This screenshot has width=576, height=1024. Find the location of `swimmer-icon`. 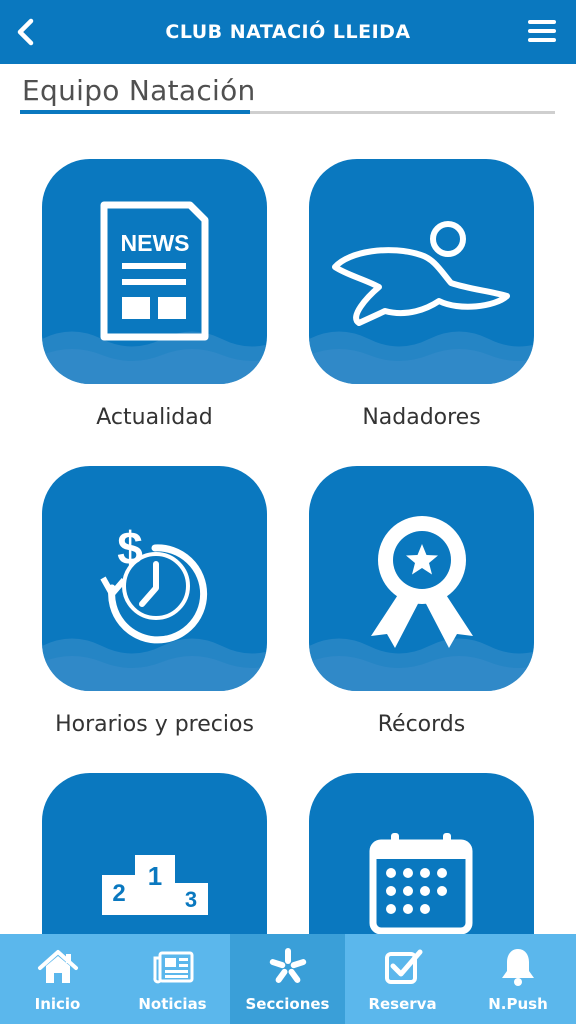

swimmer-icon is located at coordinates (421, 273).